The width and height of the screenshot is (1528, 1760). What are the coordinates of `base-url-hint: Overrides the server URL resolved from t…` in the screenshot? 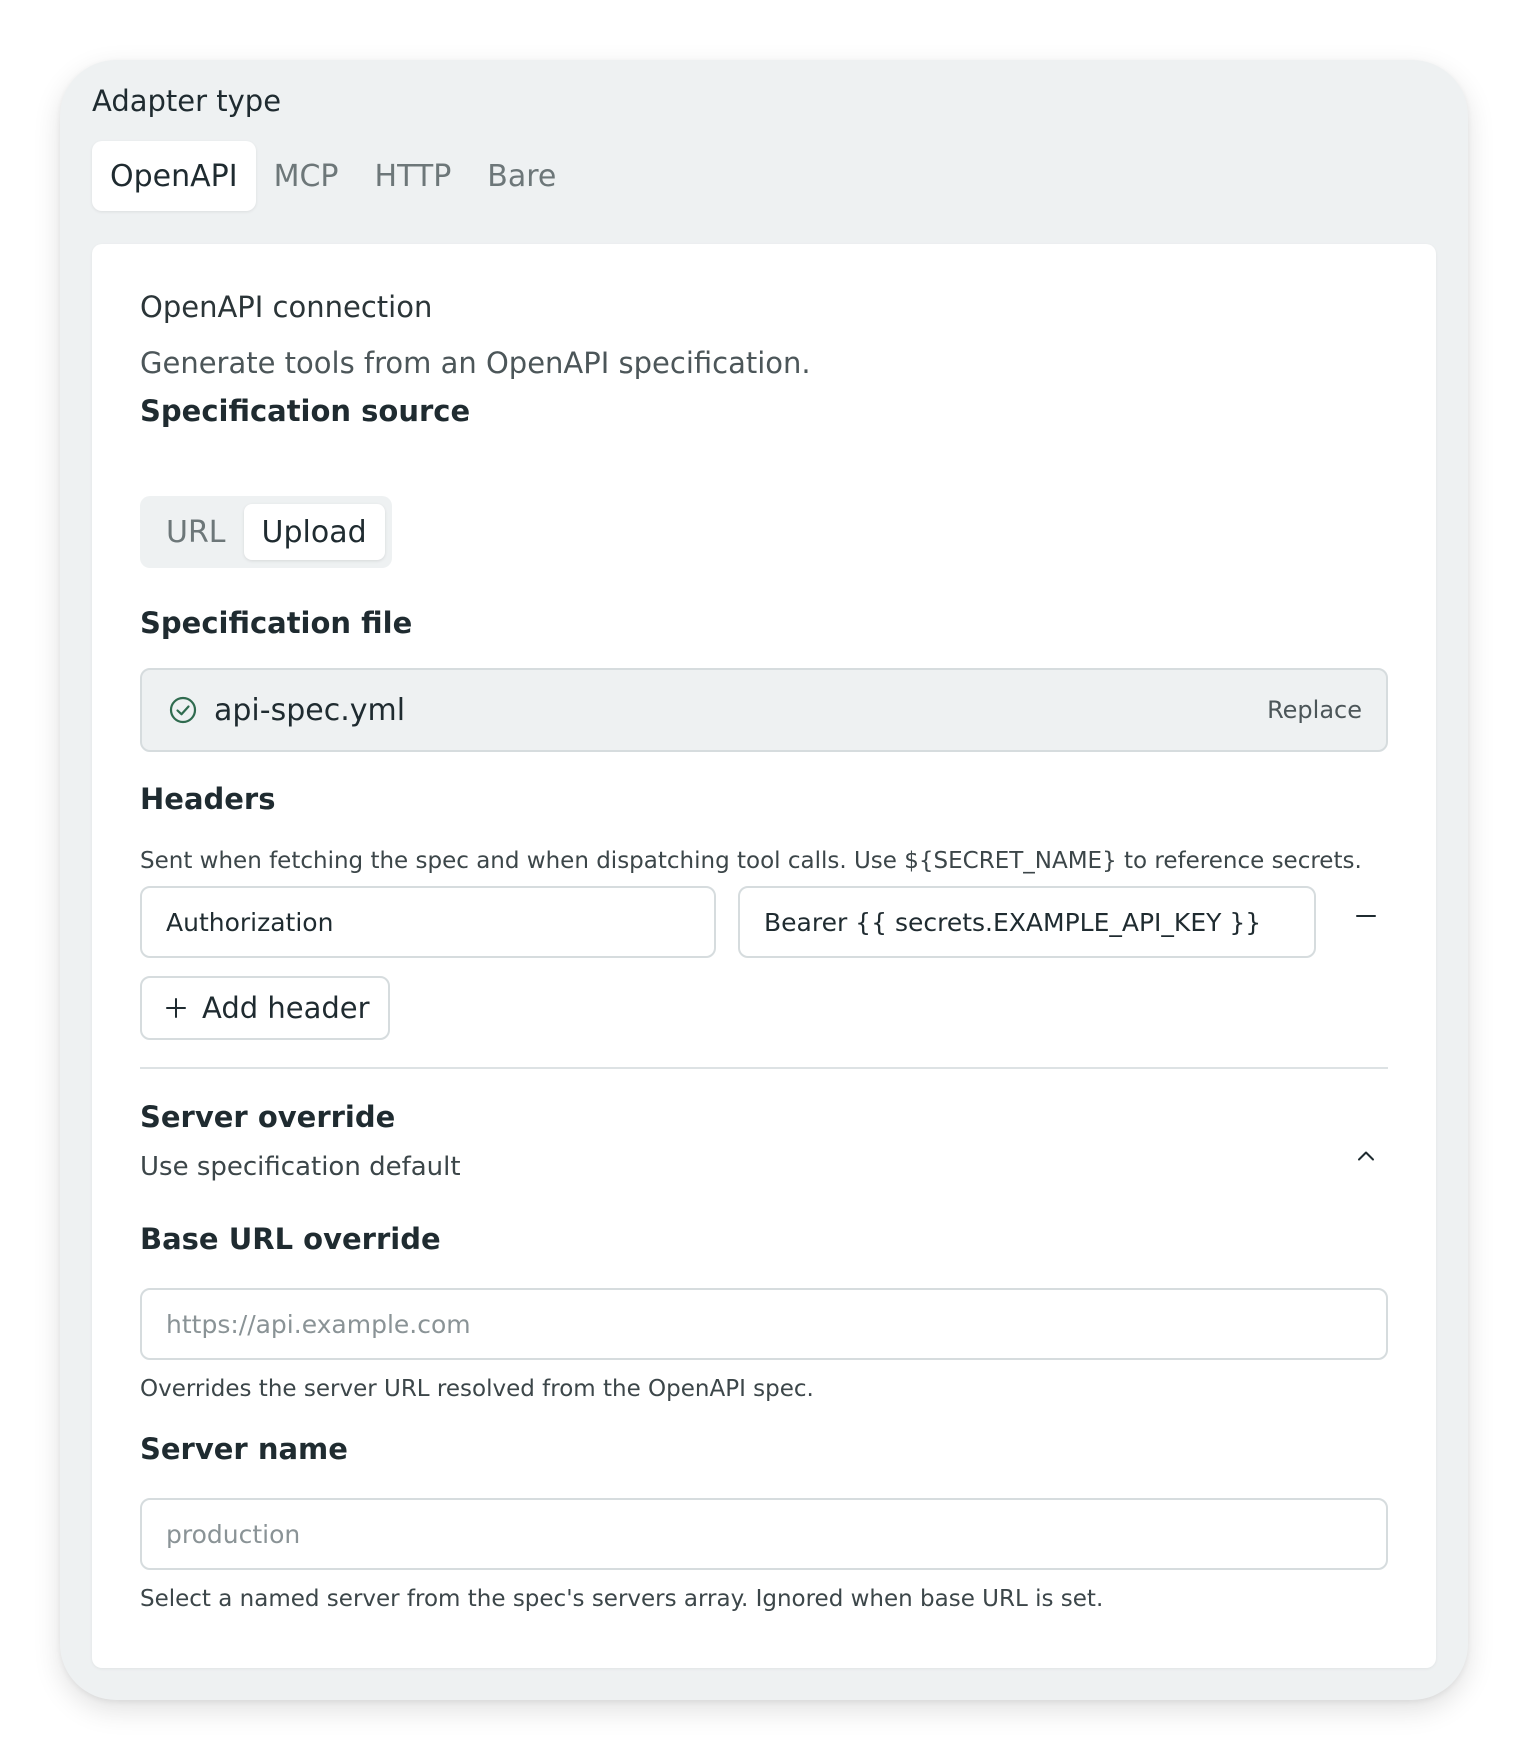 It's located at (477, 1389).